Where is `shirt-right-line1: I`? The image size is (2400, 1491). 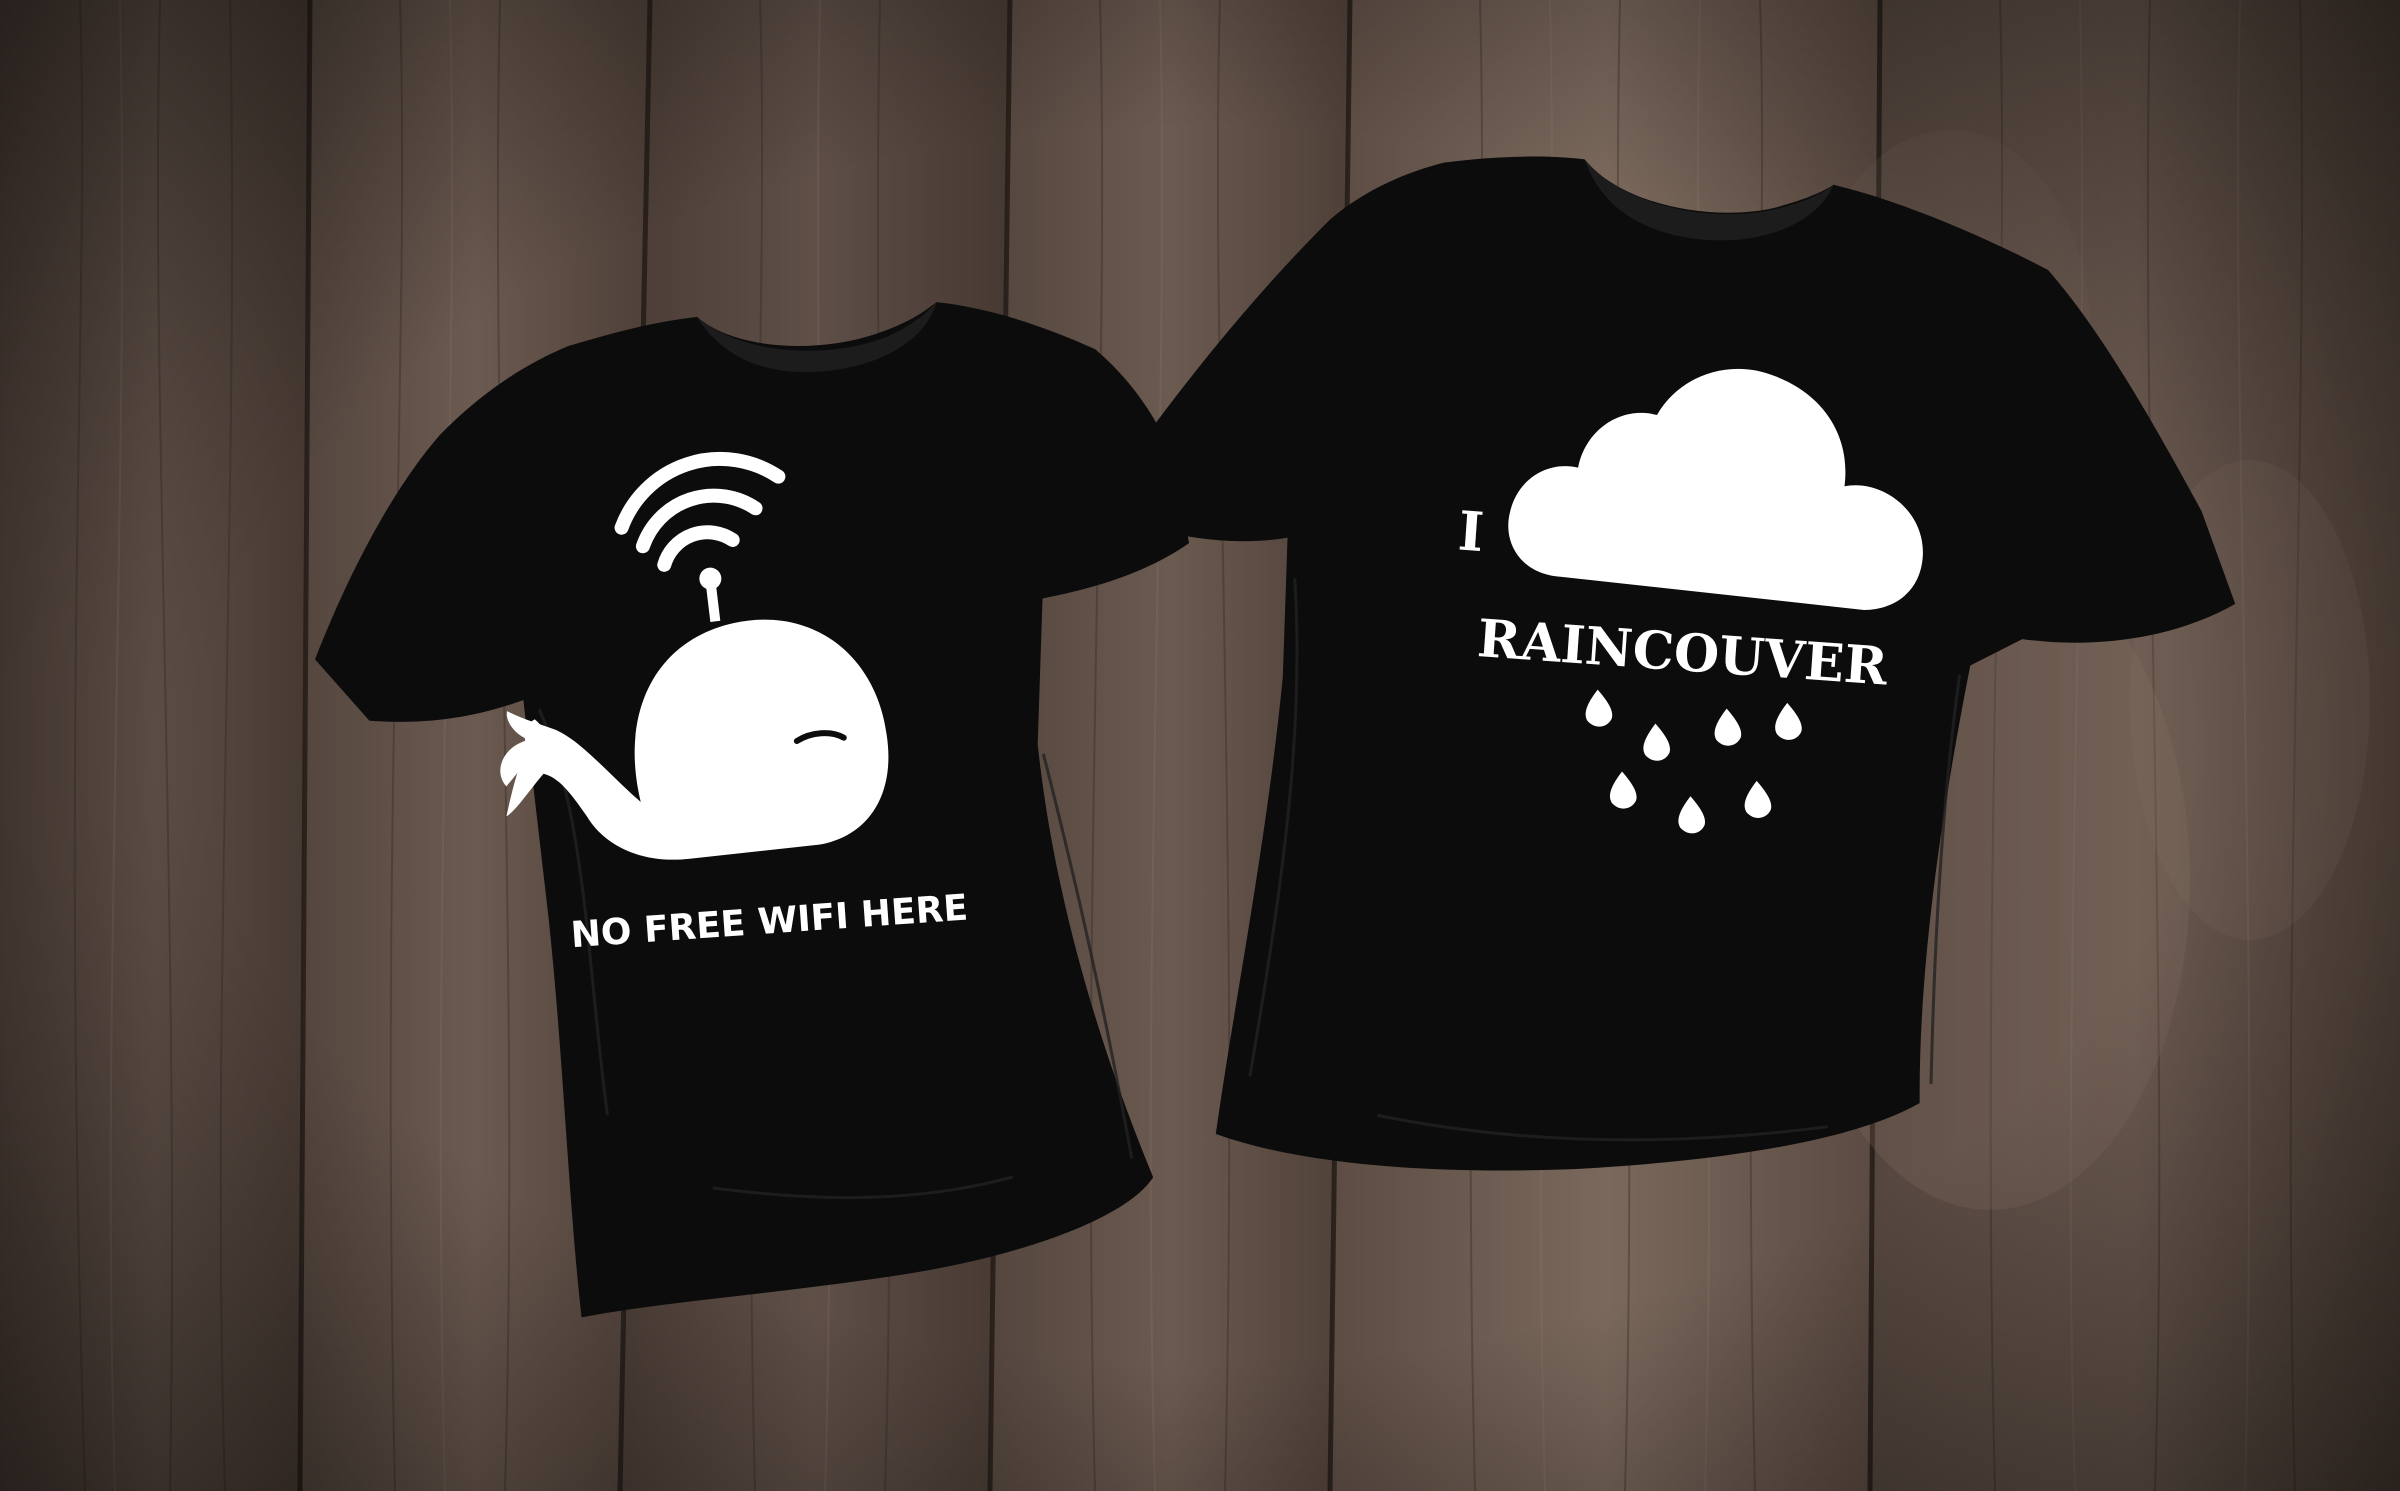 shirt-right-line1: I is located at coordinates (1471, 532).